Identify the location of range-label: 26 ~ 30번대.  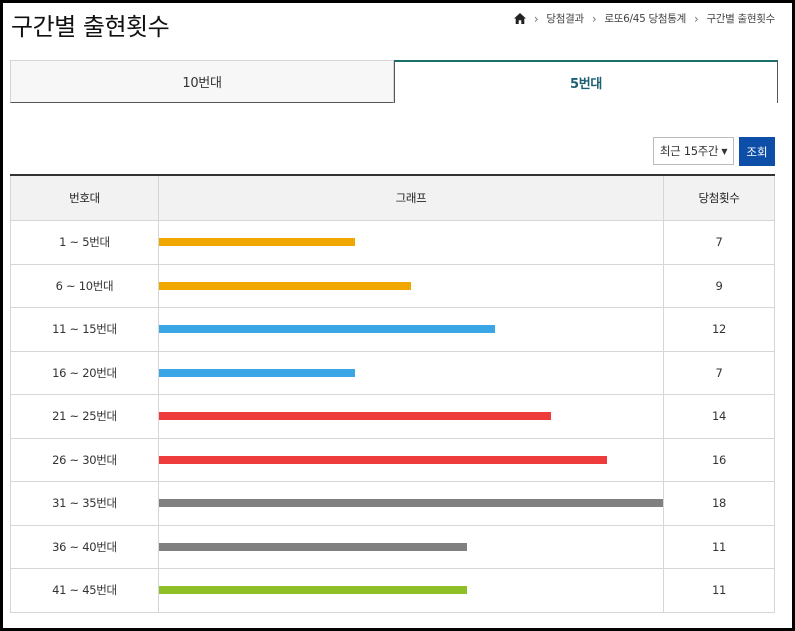
(84, 459).